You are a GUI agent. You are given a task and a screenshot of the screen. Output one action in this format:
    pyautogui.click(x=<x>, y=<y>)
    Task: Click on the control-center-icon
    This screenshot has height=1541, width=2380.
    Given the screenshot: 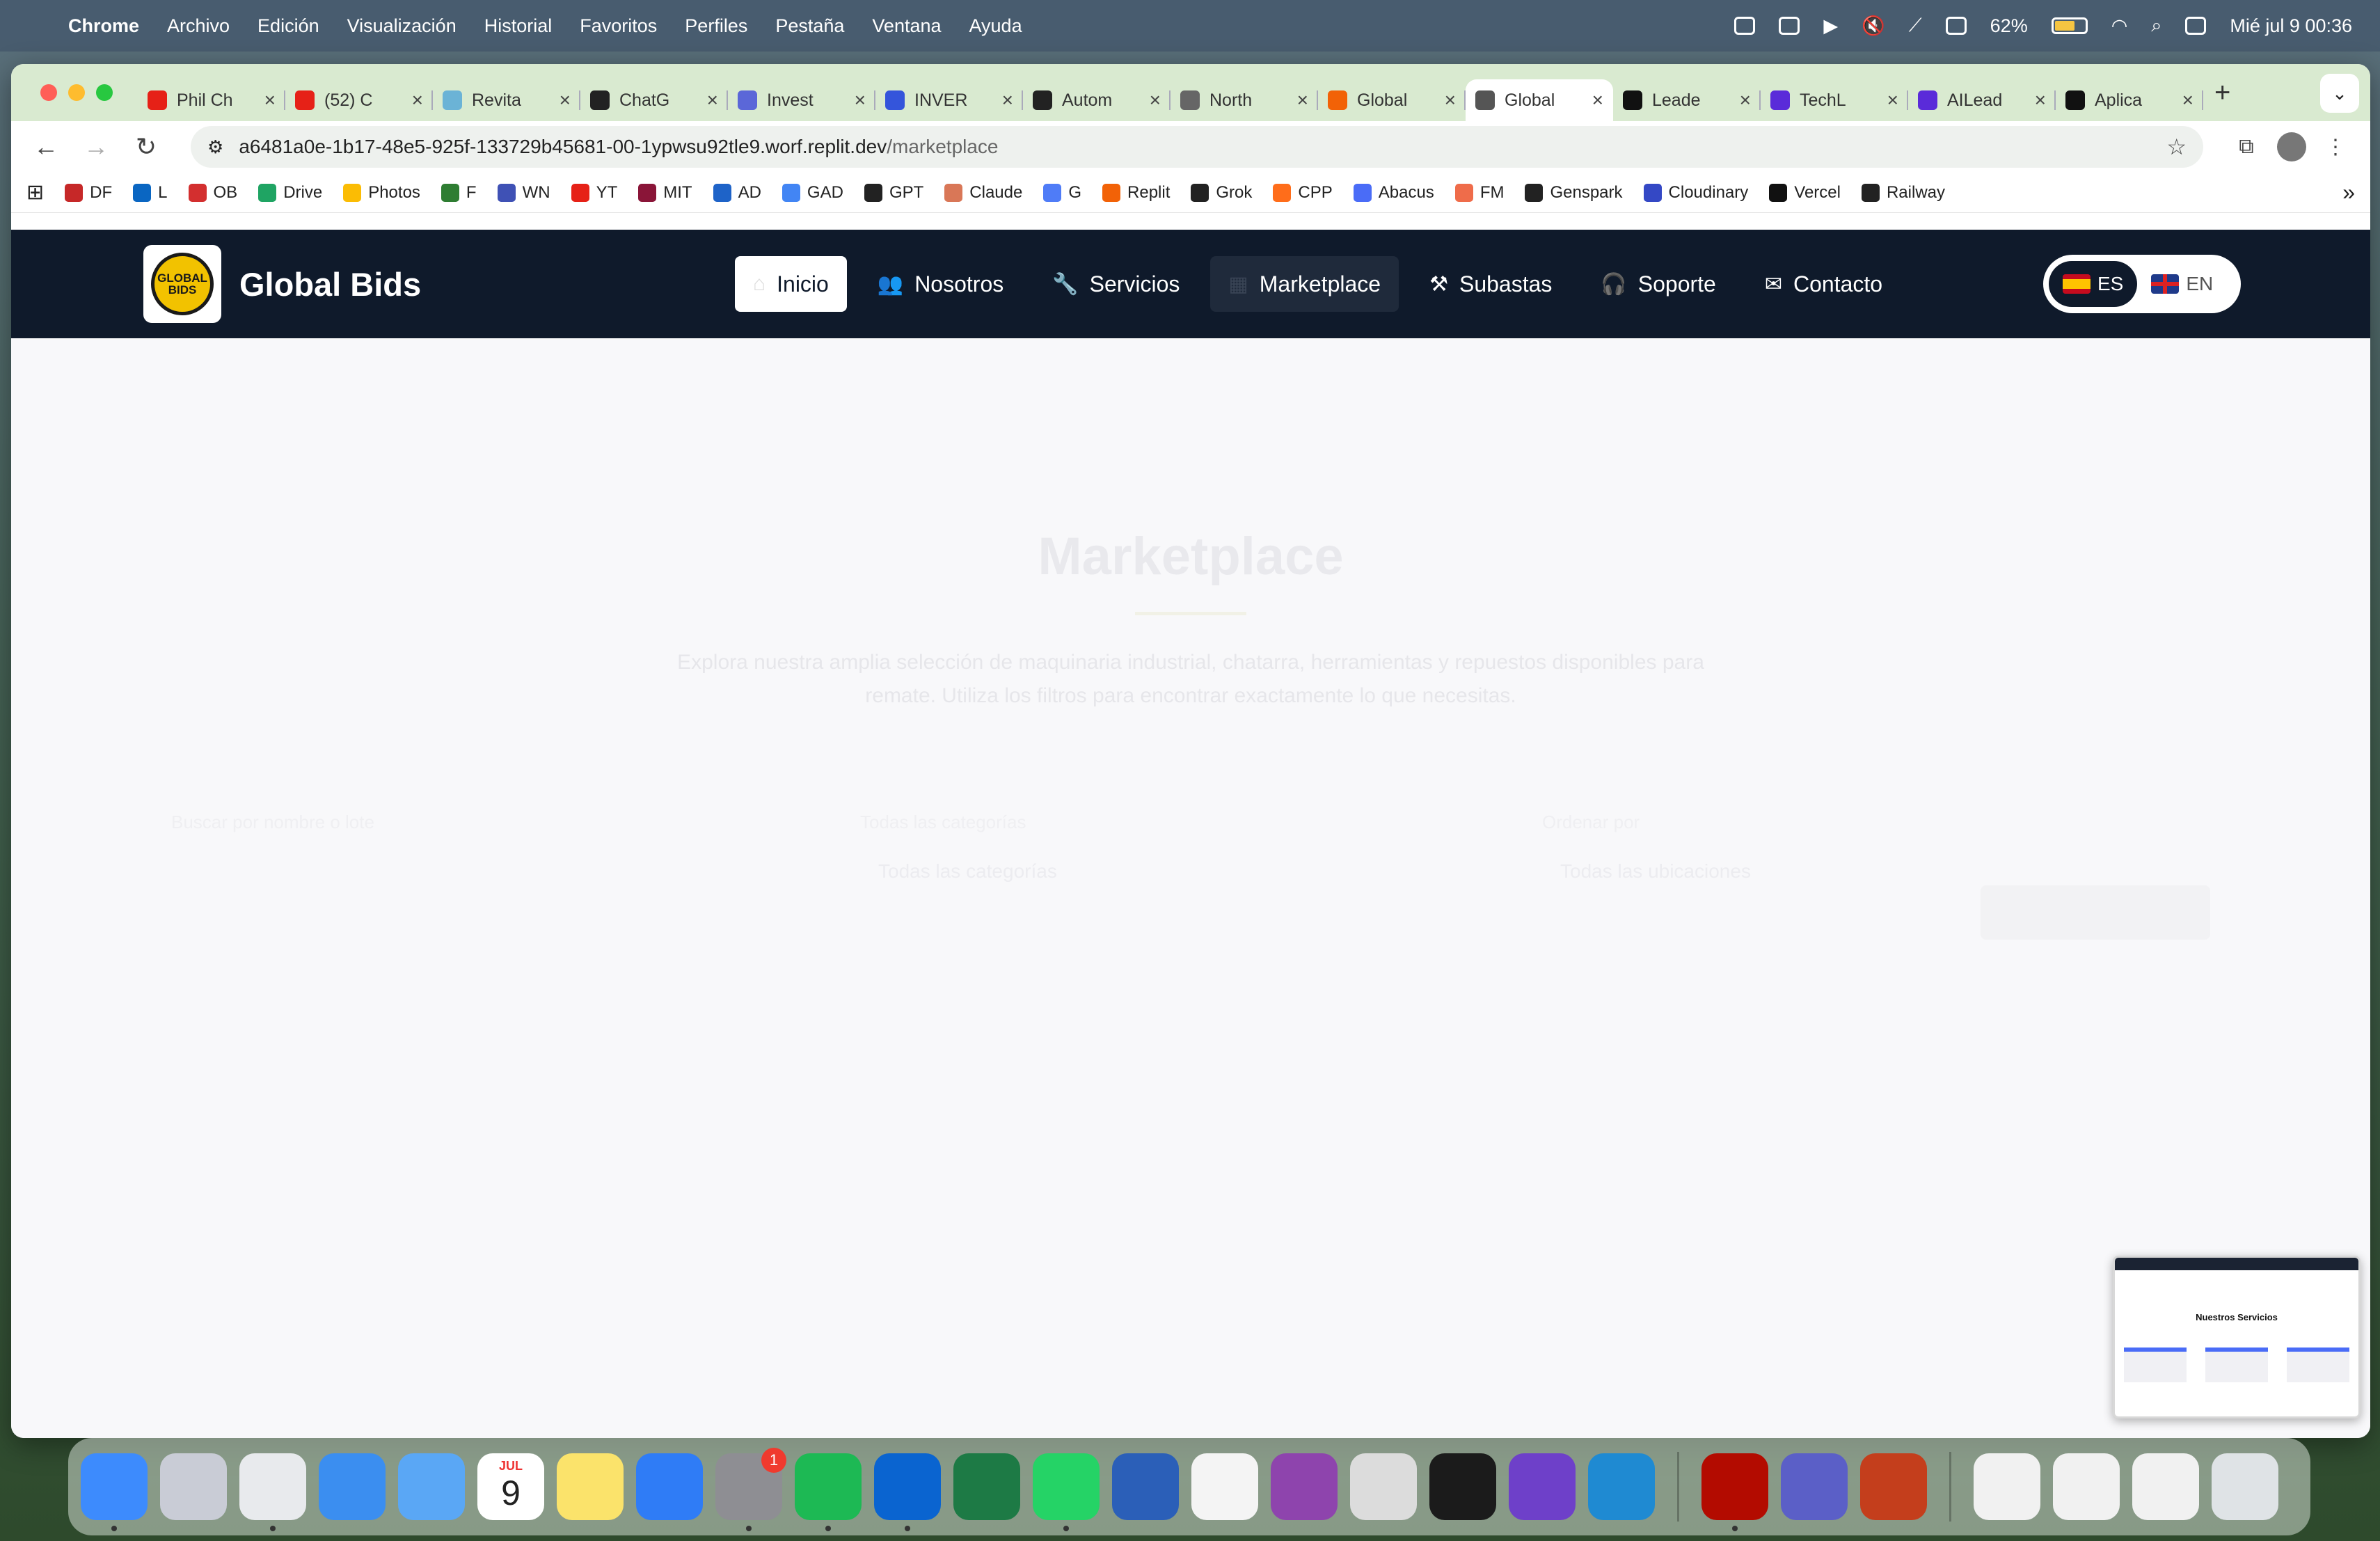 What is the action you would take?
    pyautogui.click(x=2196, y=26)
    